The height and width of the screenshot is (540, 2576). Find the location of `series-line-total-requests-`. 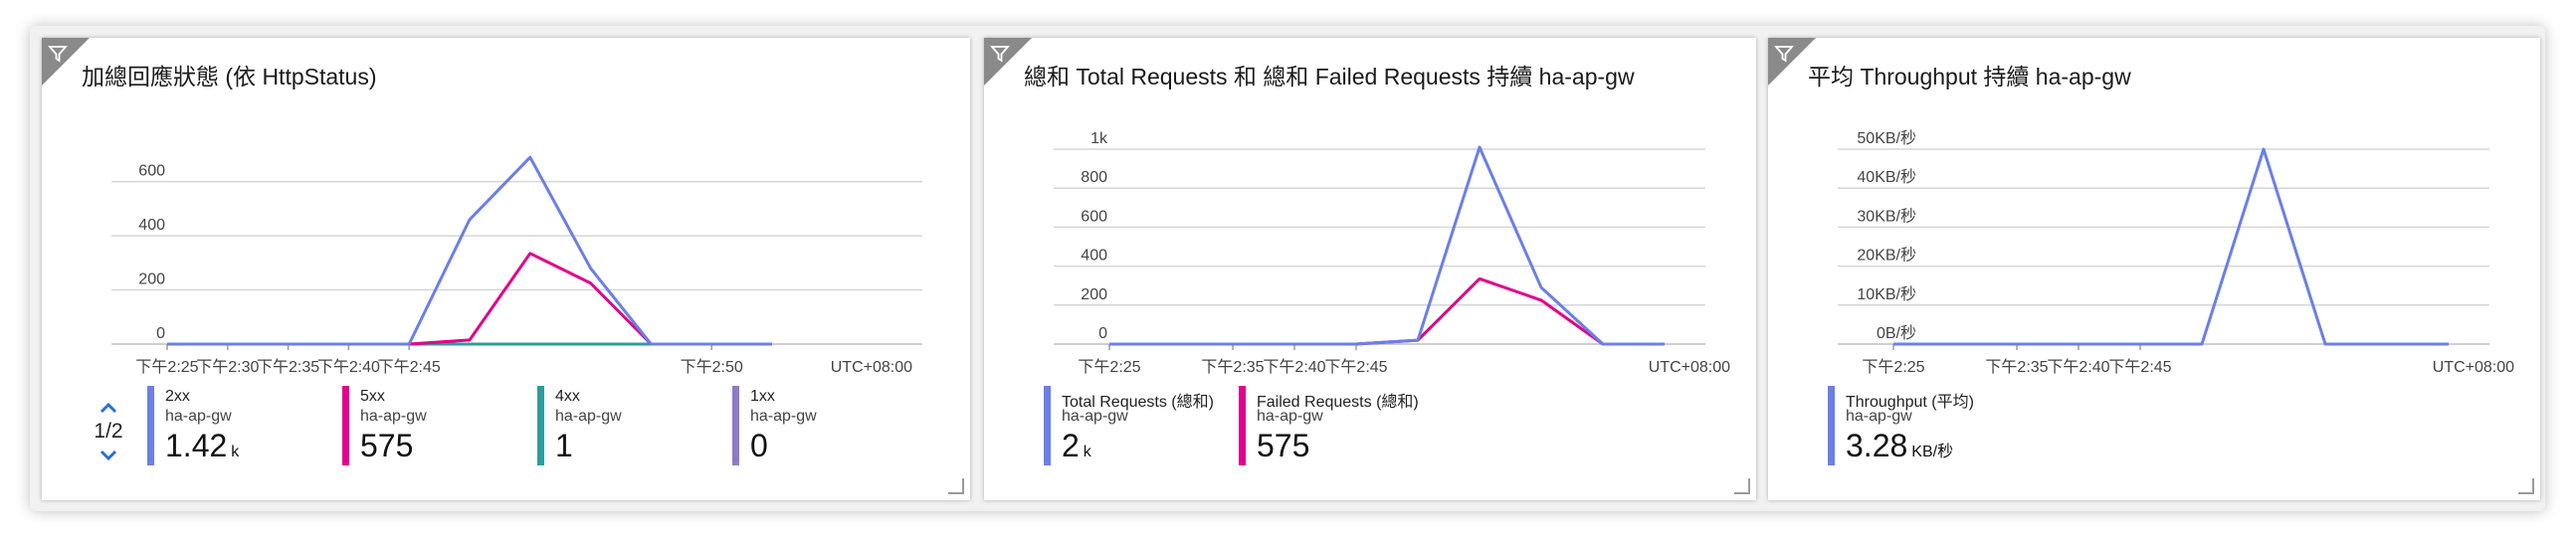

series-line-total-requests- is located at coordinates (1387, 245).